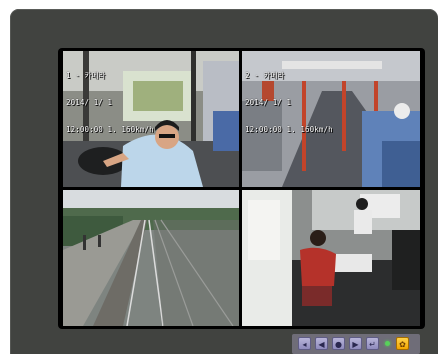 This screenshot has height=354, width=446. What do you see at coordinates (110, 129) in the screenshot?
I see `camera-1-time-speed: 12:00:00 1. 160km/h` at bounding box center [110, 129].